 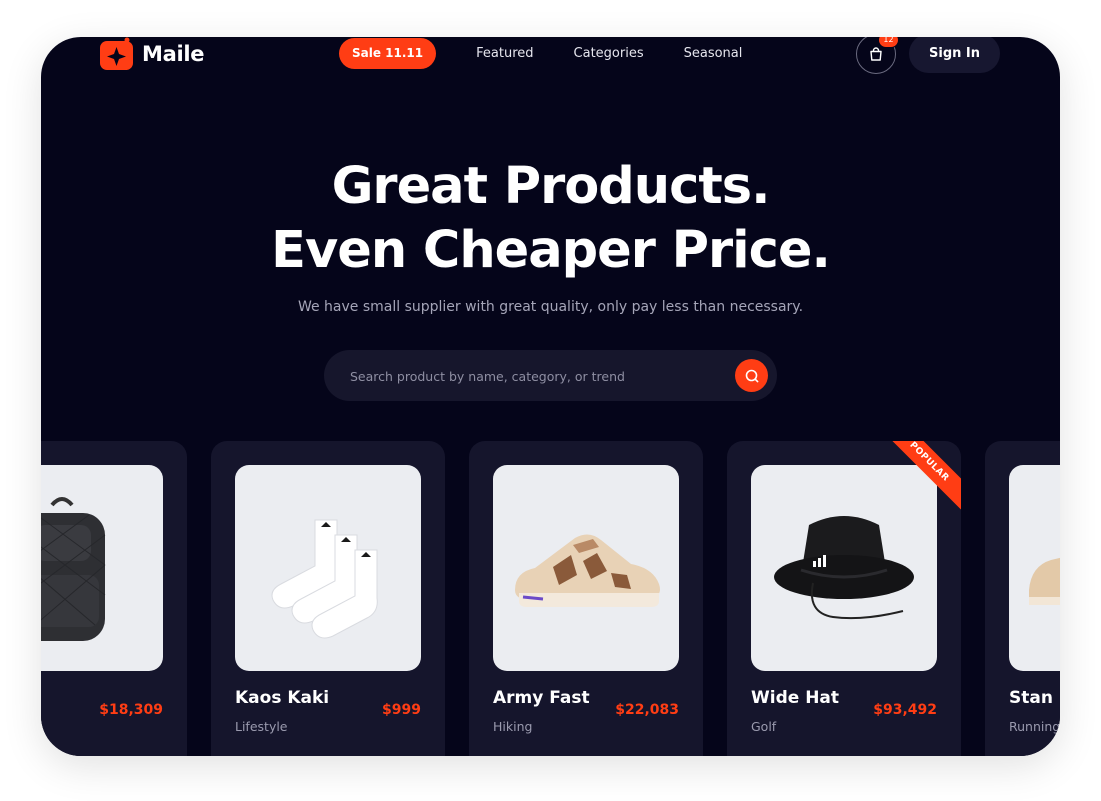 What do you see at coordinates (713, 53) in the screenshot?
I see `nav-link-seasonal: Seasonal` at bounding box center [713, 53].